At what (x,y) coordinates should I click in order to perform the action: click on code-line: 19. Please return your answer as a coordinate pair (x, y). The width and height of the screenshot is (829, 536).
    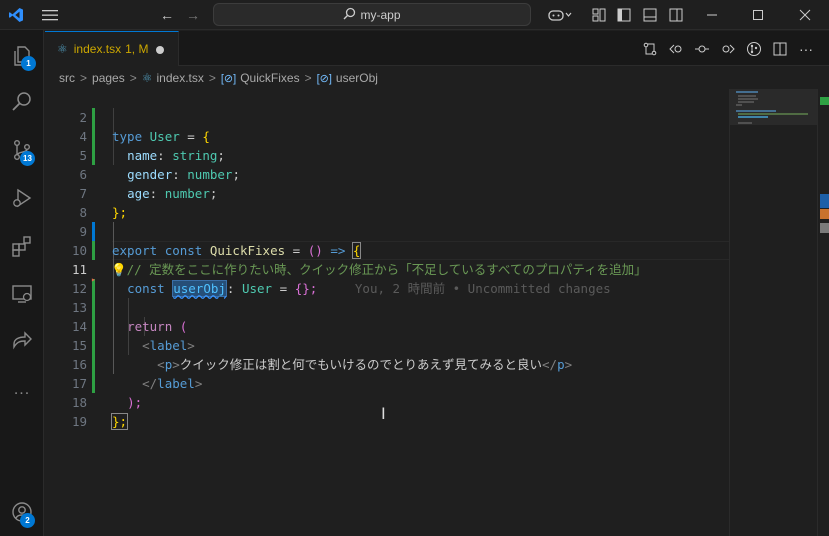
    Looking at the image, I should click on (387, 411).